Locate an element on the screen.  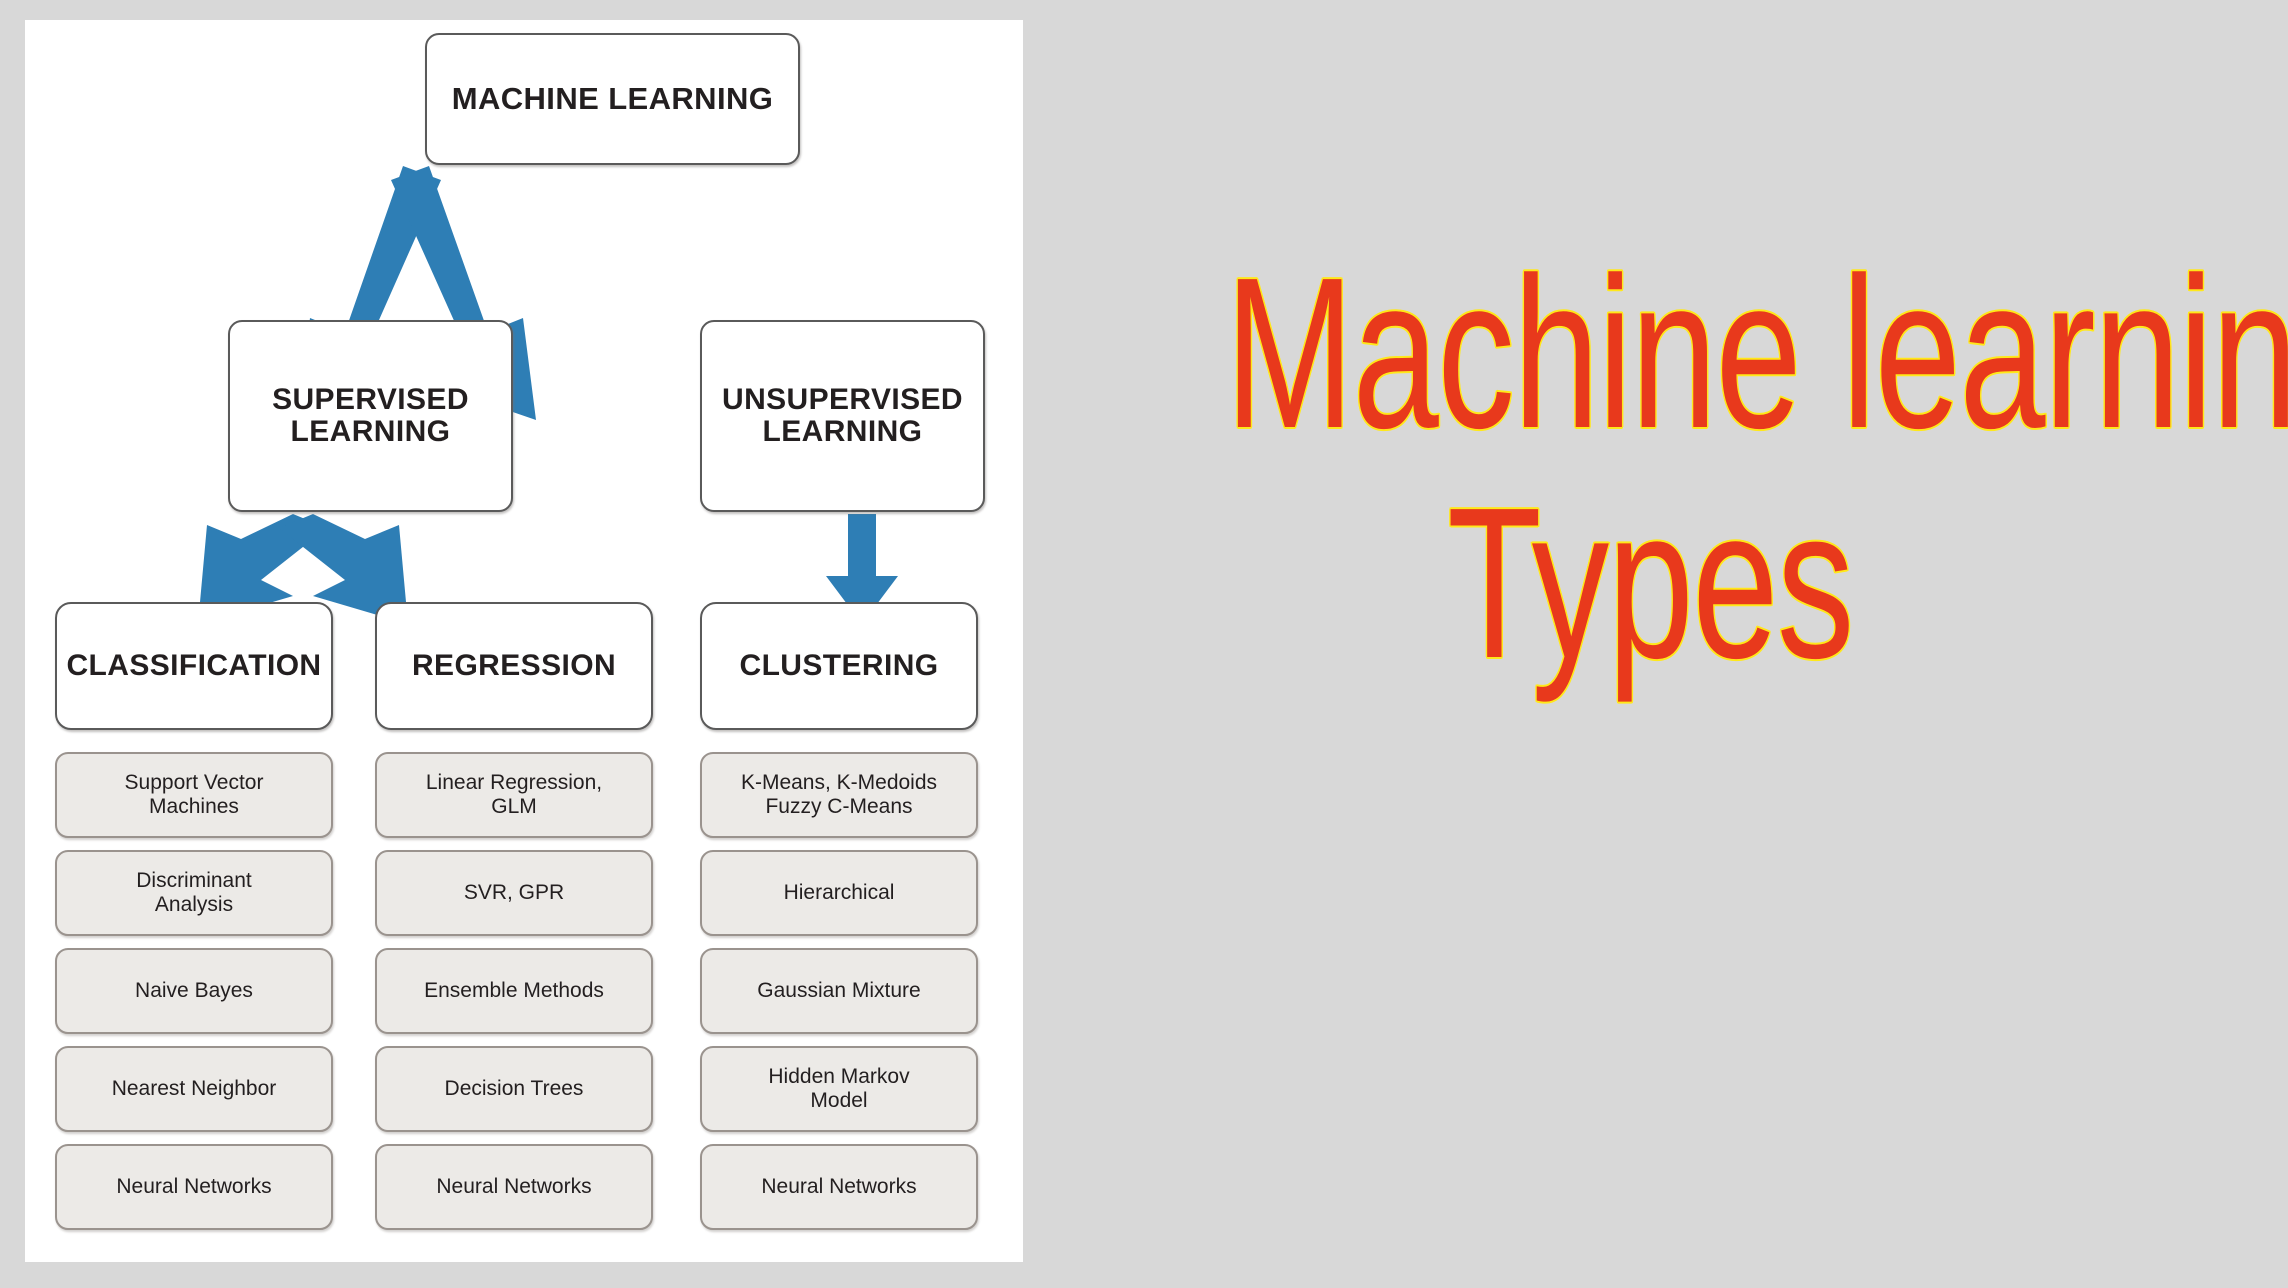
leaf-regression-5-text: Neural Networks is located at coordinates (514, 1187).